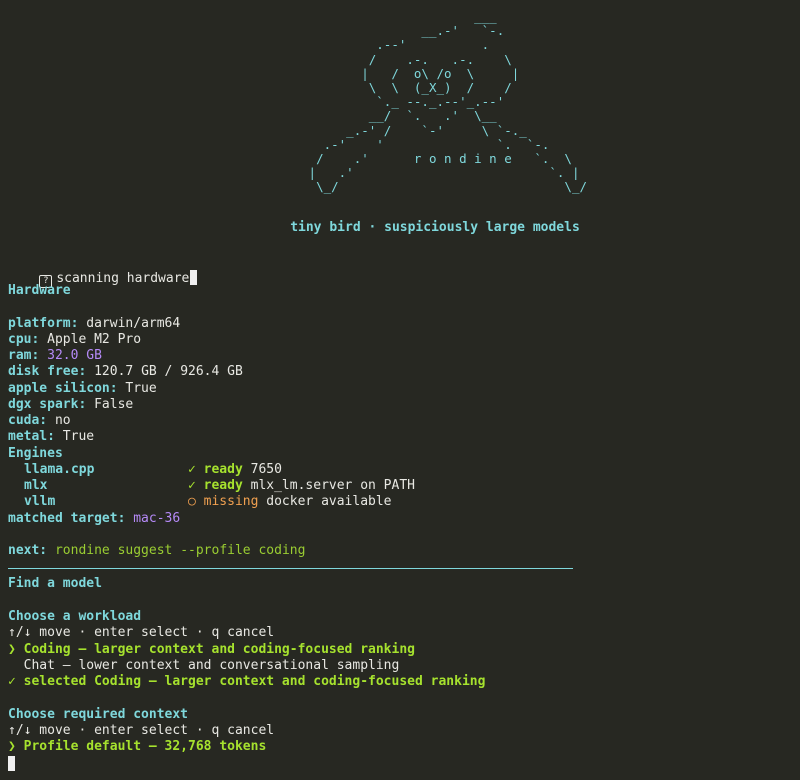 The width and height of the screenshot is (800, 780). What do you see at coordinates (125, 371) in the screenshot?
I see `disk-row: disk free: 120.7 GB / 926.4 GB` at bounding box center [125, 371].